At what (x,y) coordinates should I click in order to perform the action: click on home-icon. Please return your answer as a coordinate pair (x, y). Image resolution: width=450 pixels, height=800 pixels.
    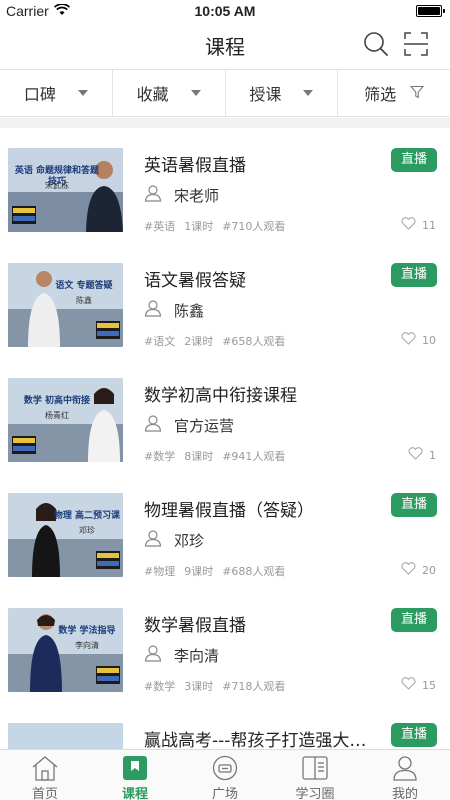
    Looking at the image, I should click on (45, 768).